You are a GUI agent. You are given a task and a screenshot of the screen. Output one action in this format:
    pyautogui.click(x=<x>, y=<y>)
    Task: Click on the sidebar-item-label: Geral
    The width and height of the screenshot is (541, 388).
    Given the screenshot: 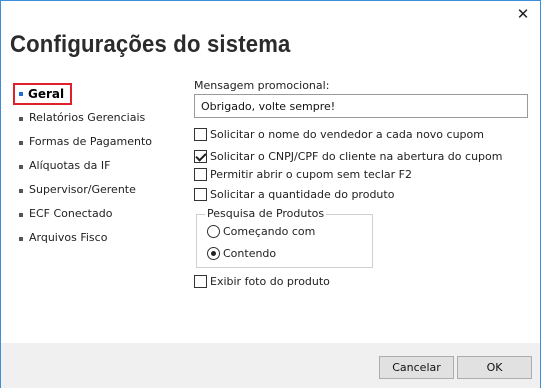 What is the action you would take?
    pyautogui.click(x=46, y=94)
    